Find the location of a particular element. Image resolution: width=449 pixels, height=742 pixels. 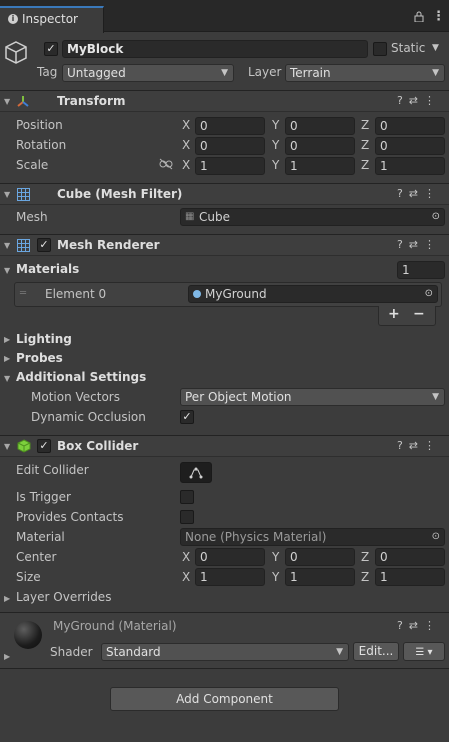

element-0-value: MyGround is located at coordinates (236, 294).